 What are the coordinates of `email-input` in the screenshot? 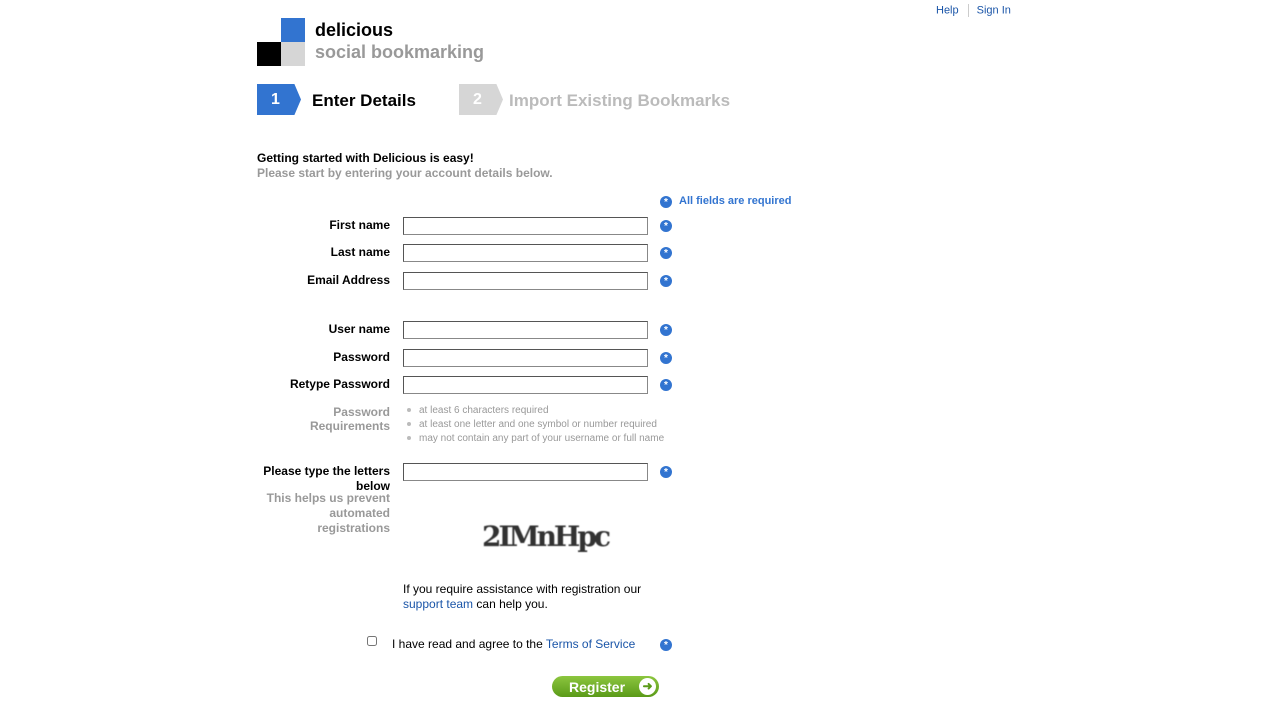 It's located at (525, 281).